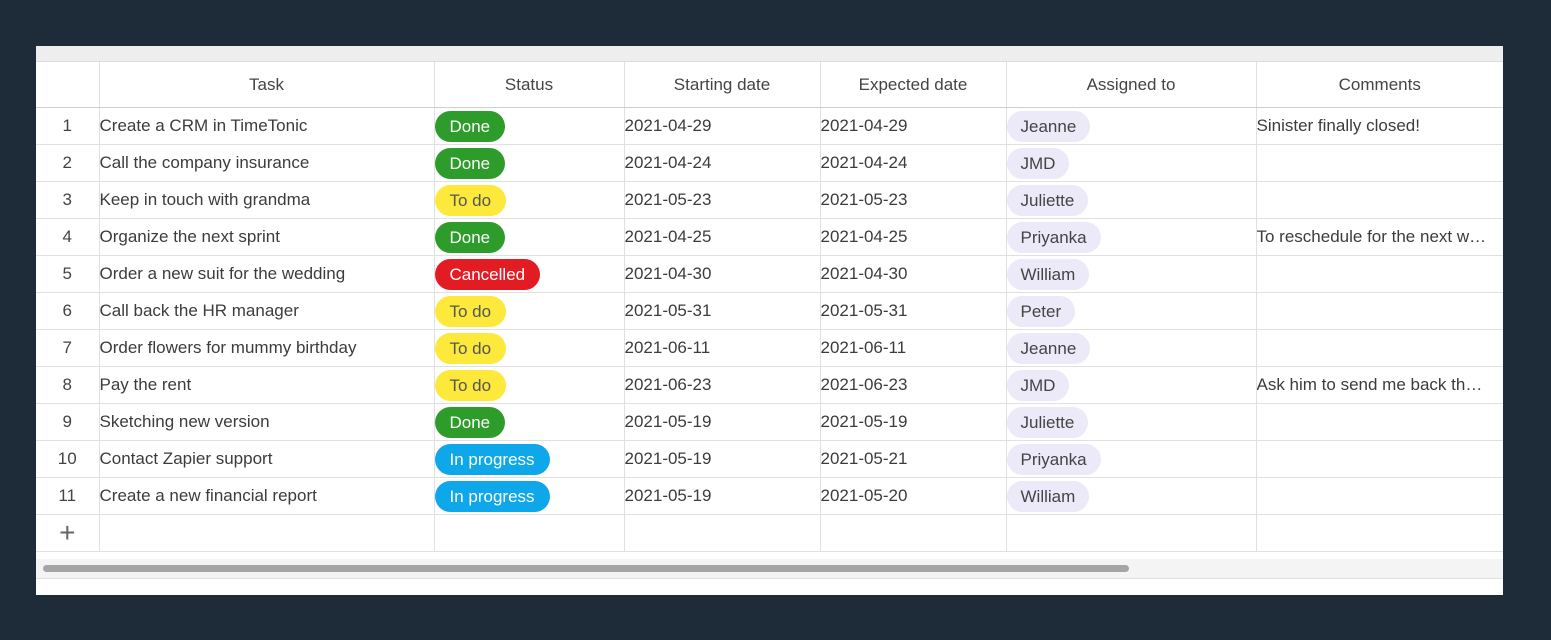 The image size is (1551, 640). I want to click on task-cell: Keep in touch with grandma, so click(267, 200).